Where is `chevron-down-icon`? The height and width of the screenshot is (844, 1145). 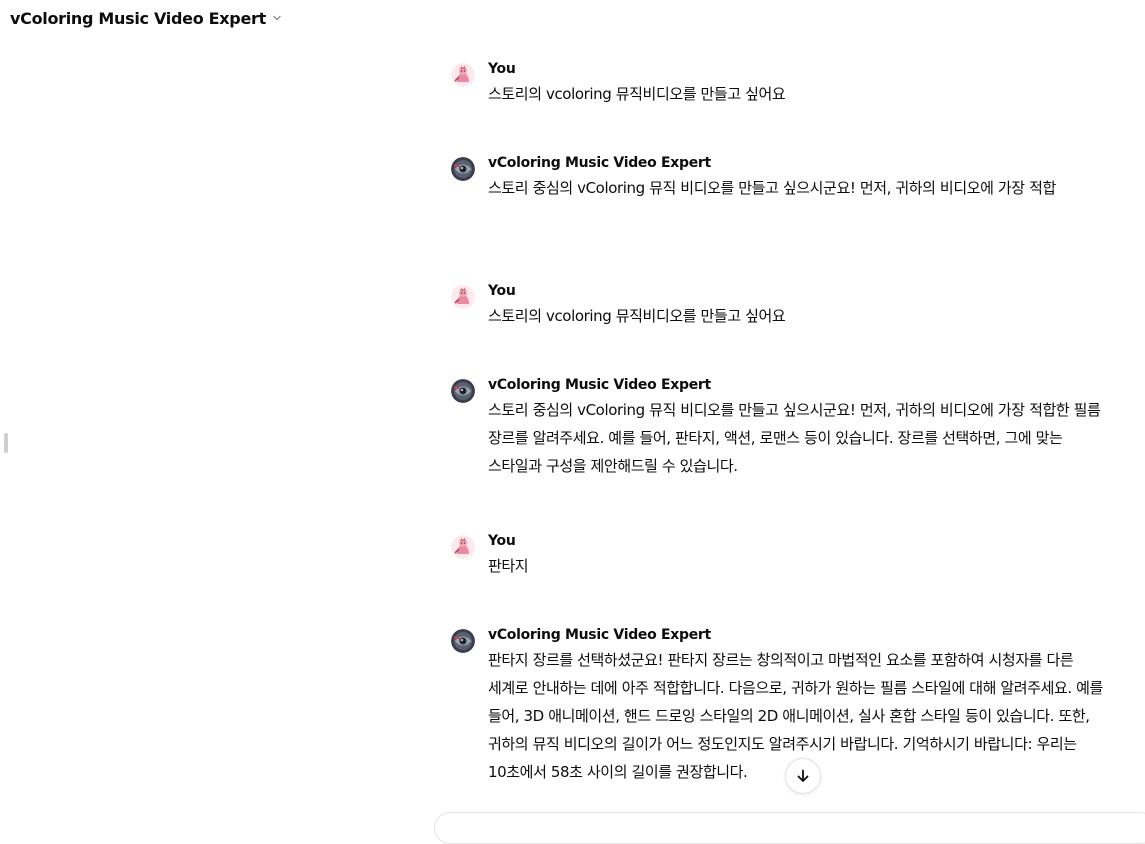 chevron-down-icon is located at coordinates (277, 18).